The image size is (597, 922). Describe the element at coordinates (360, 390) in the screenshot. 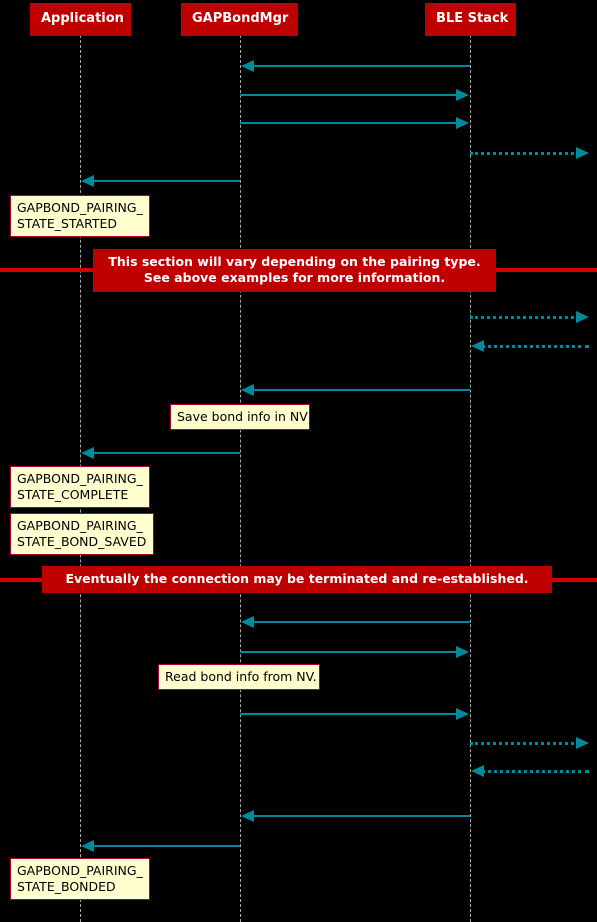

I see `message-m8` at that location.